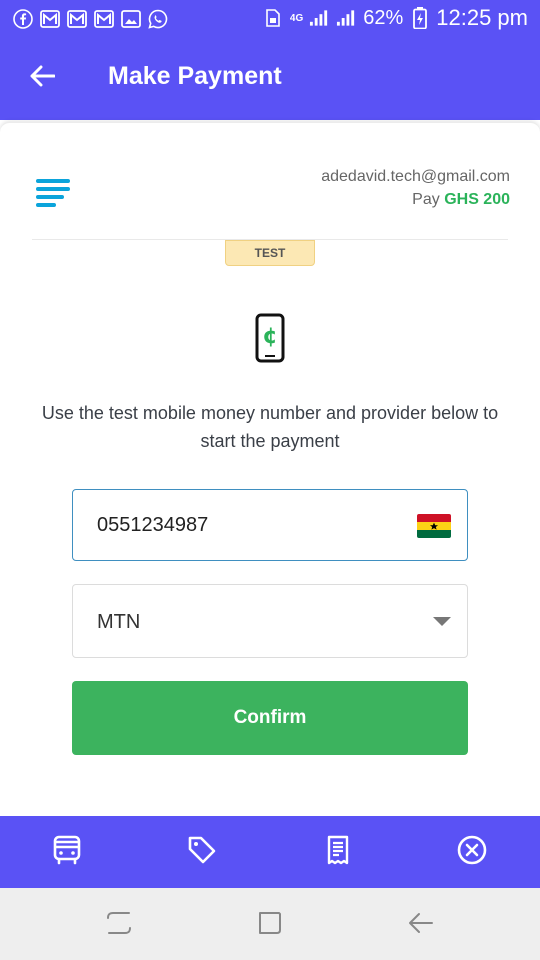 The height and width of the screenshot is (960, 540). What do you see at coordinates (270, 253) in the screenshot?
I see `test-mode-badge: TEST` at bounding box center [270, 253].